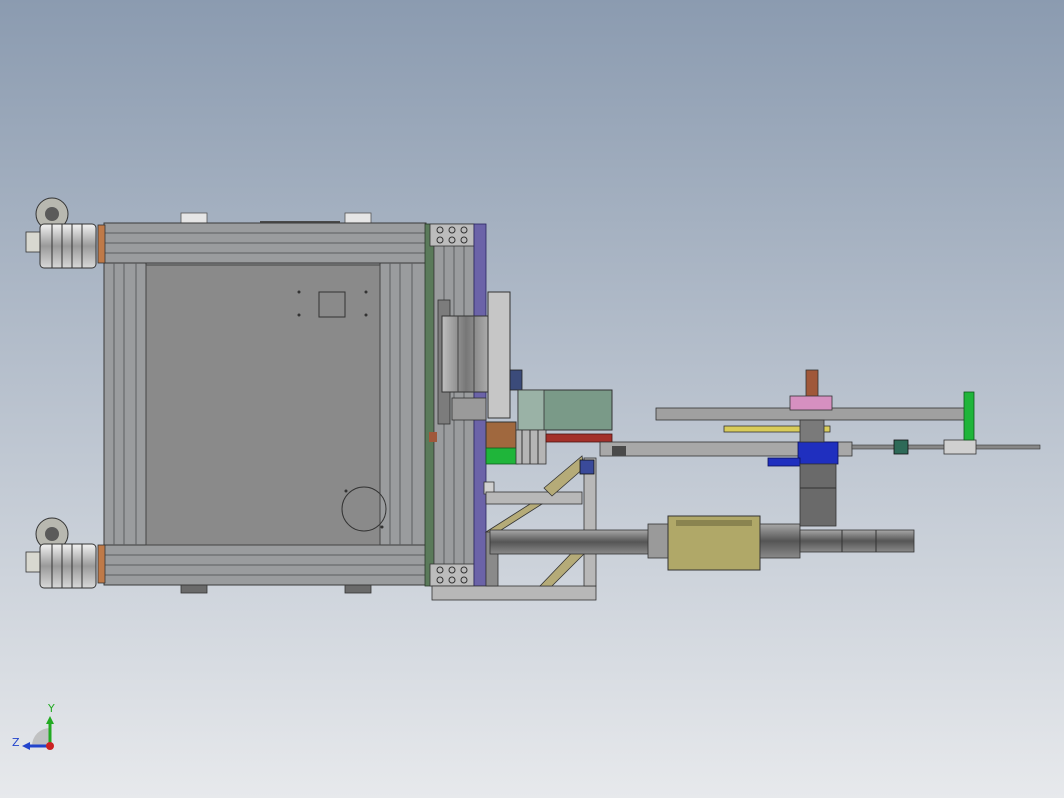  What do you see at coordinates (433, 437) in the screenshot?
I see `small-copper-tab` at bounding box center [433, 437].